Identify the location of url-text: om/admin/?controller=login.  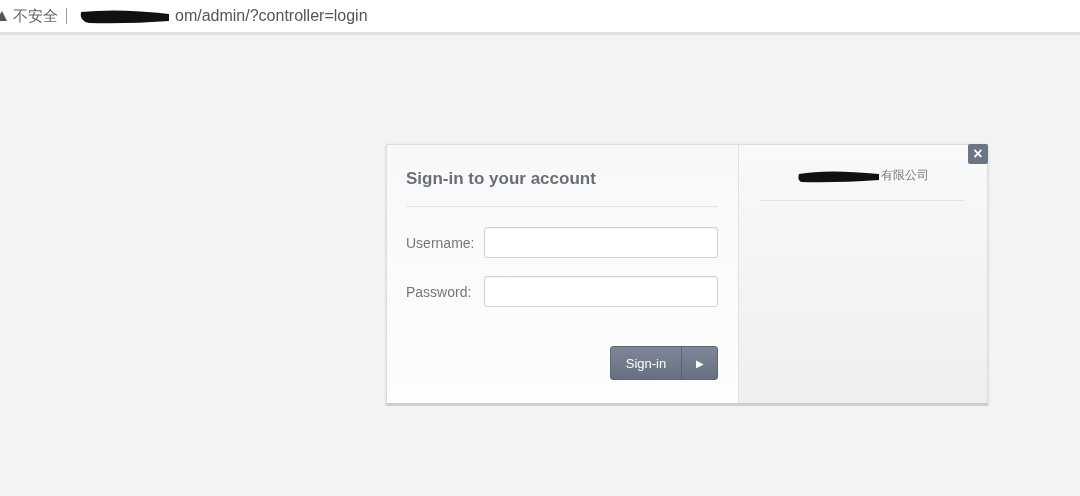
(271, 16).